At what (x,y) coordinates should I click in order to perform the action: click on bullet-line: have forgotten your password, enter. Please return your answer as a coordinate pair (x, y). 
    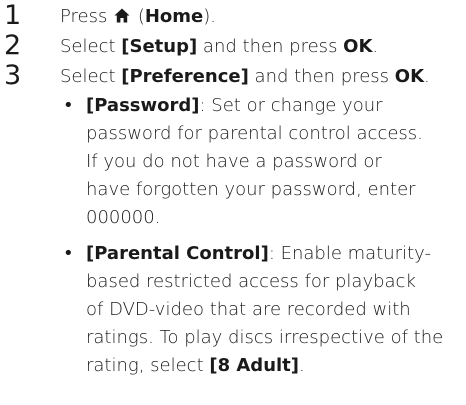
    Looking at the image, I should click on (251, 189).